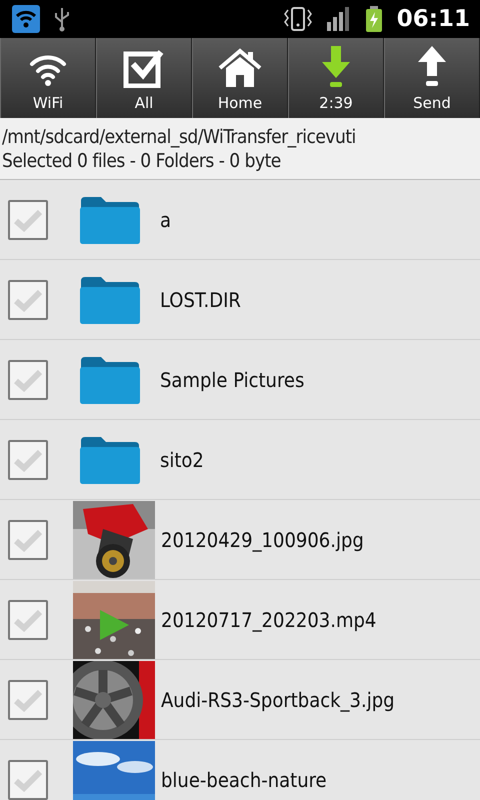  I want to click on file-name: 20120429_100906.jpg, so click(262, 540).